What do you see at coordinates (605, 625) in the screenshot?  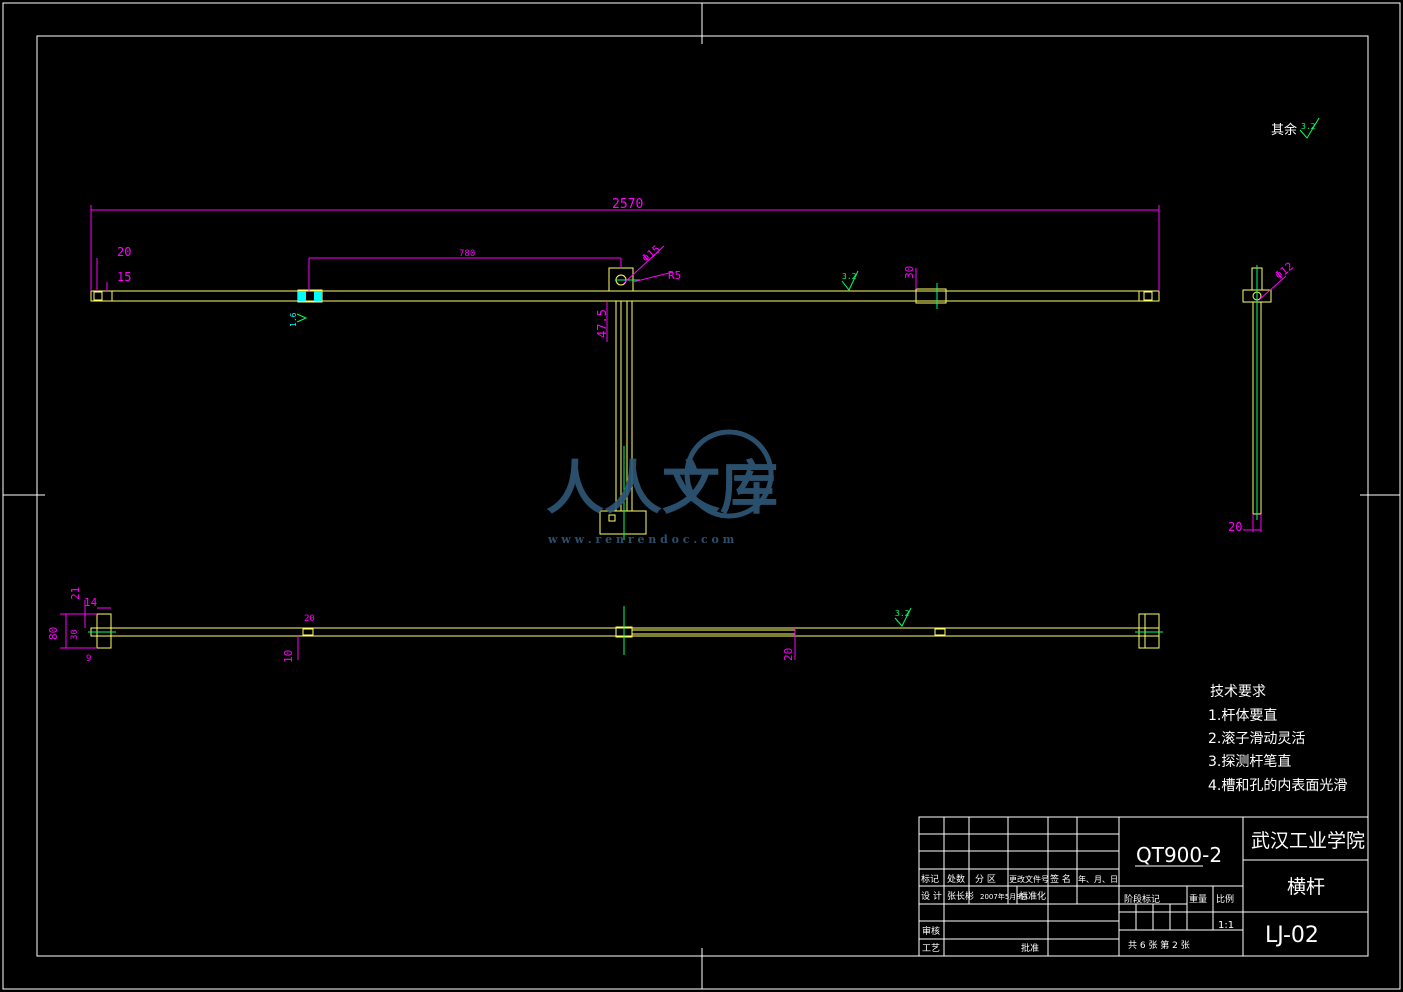 I see `bottom-view: 80 21 14 30 9 20 10 20 3.2` at bounding box center [605, 625].